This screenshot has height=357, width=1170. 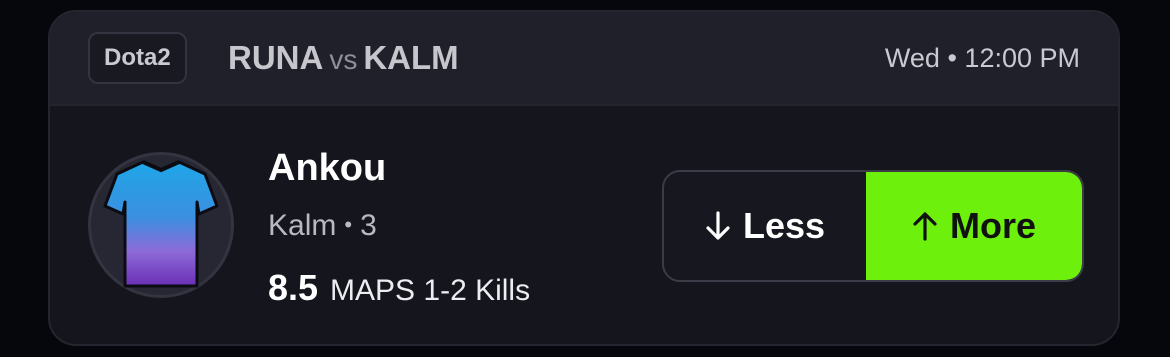 I want to click on player-position: 3, so click(x=368, y=225).